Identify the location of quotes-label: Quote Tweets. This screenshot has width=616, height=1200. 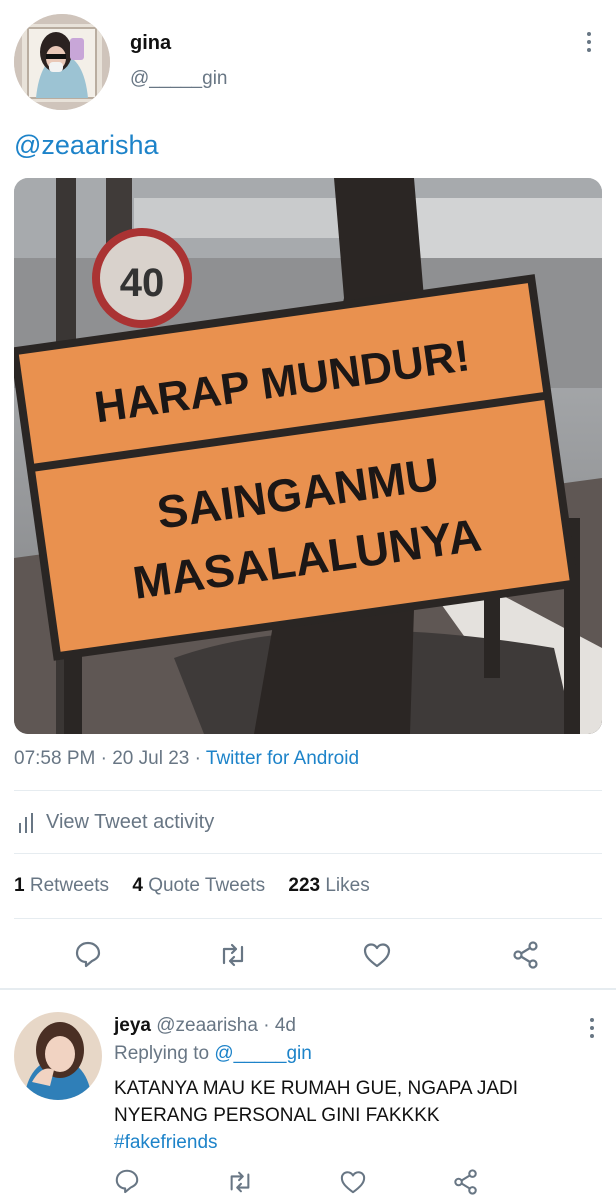
(207, 885).